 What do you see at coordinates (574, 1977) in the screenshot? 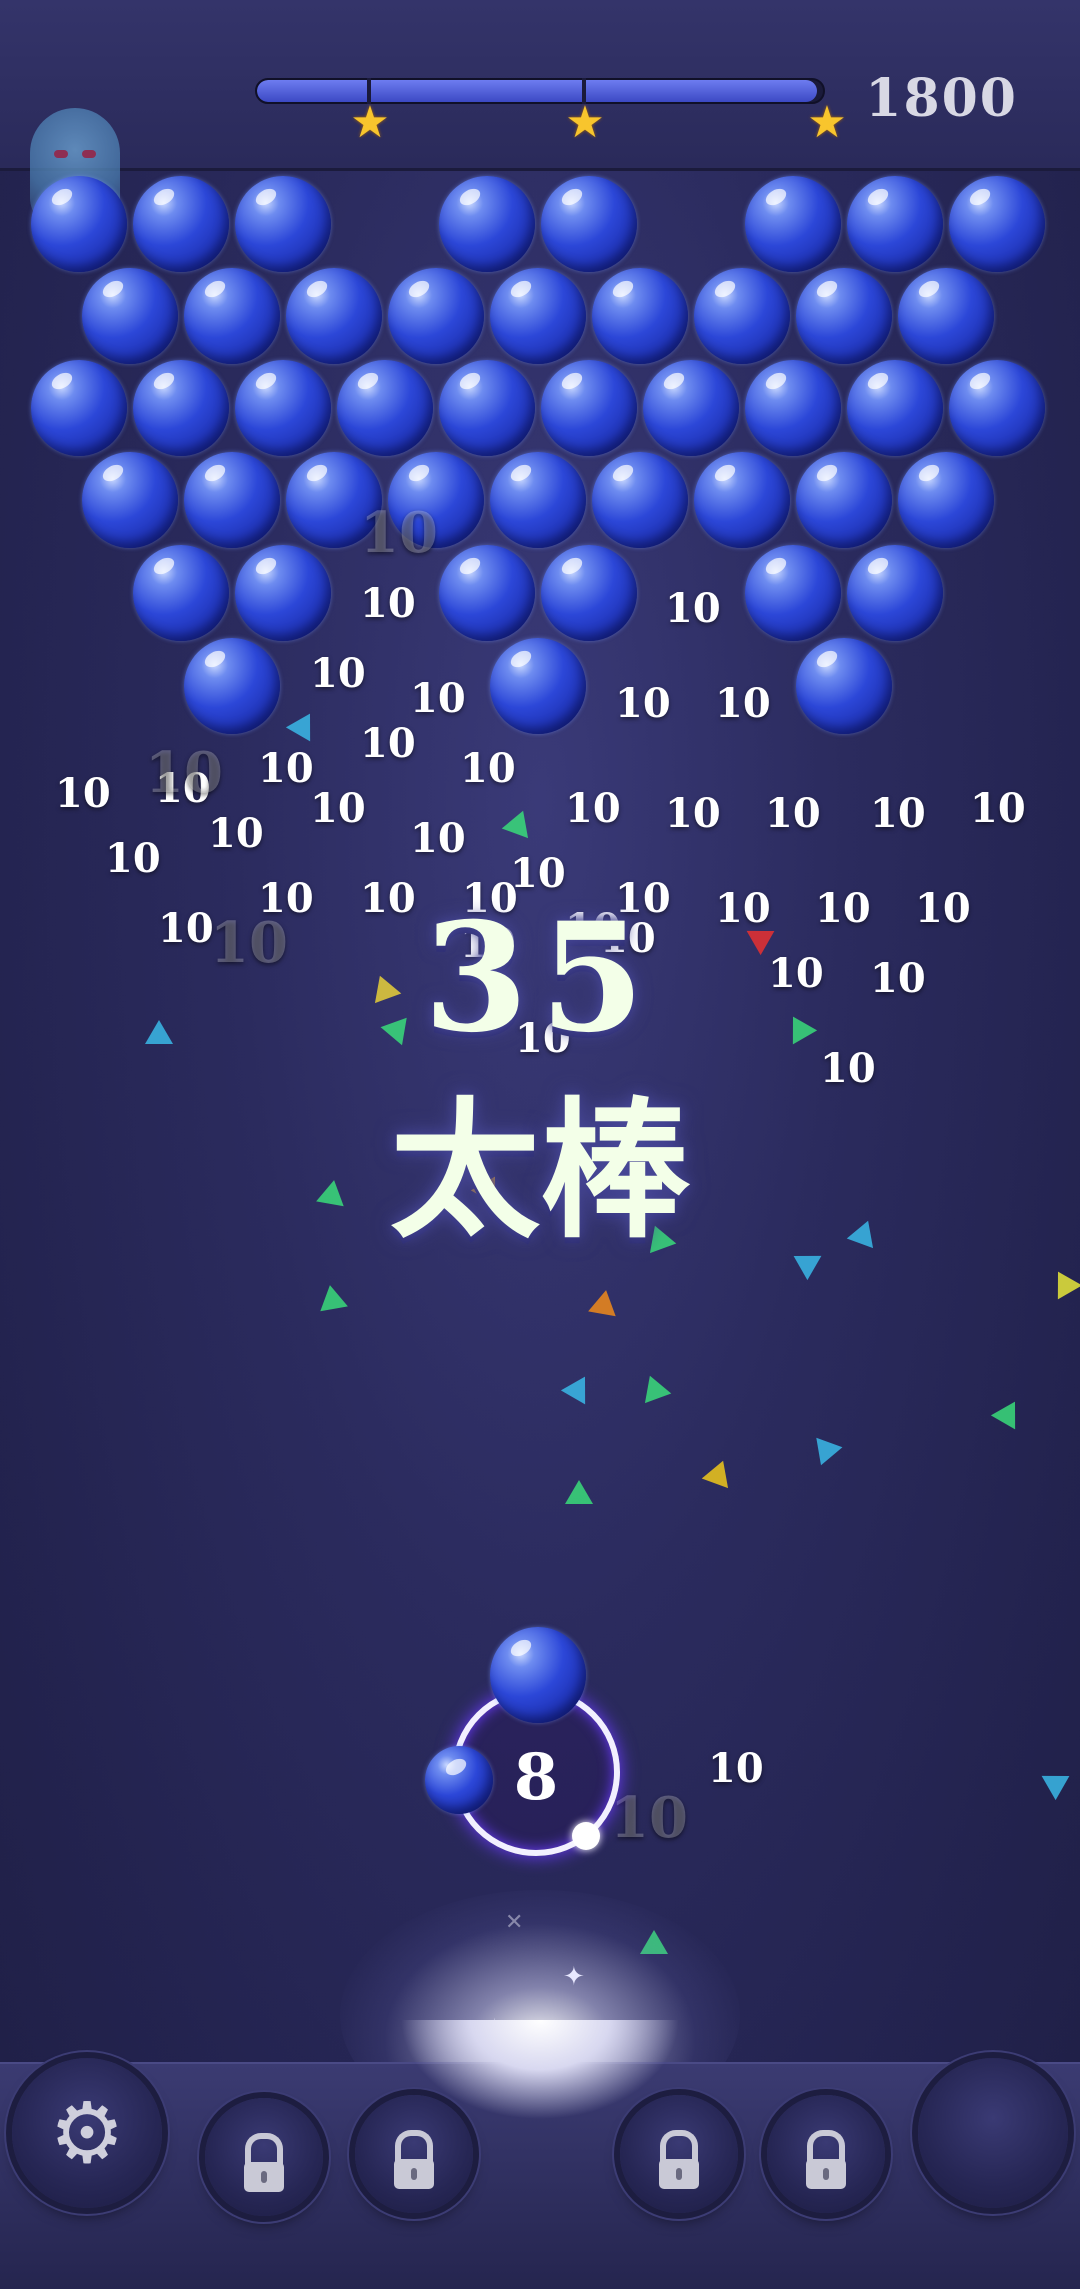
I see `sparkle-icon: ✦` at bounding box center [574, 1977].